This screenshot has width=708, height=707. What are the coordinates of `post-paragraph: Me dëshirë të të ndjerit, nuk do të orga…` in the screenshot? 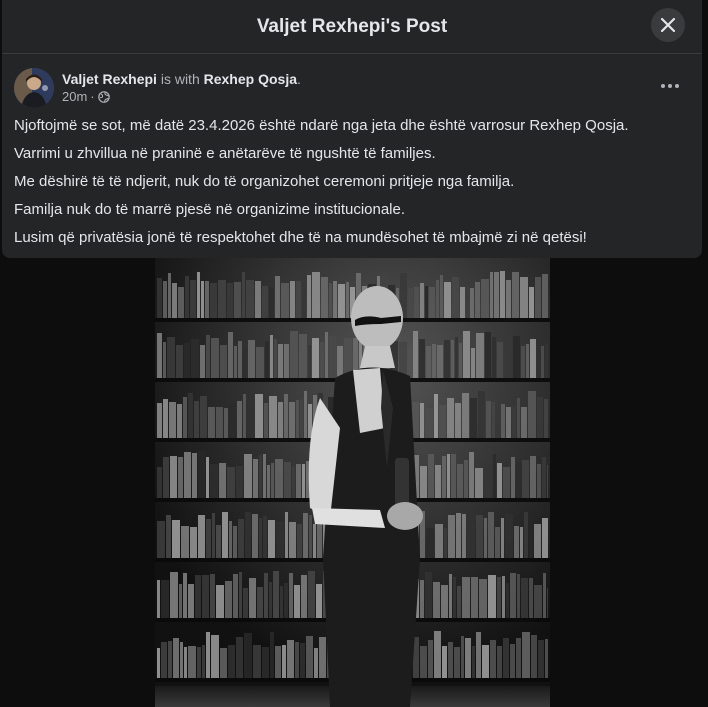 It's located at (264, 181).